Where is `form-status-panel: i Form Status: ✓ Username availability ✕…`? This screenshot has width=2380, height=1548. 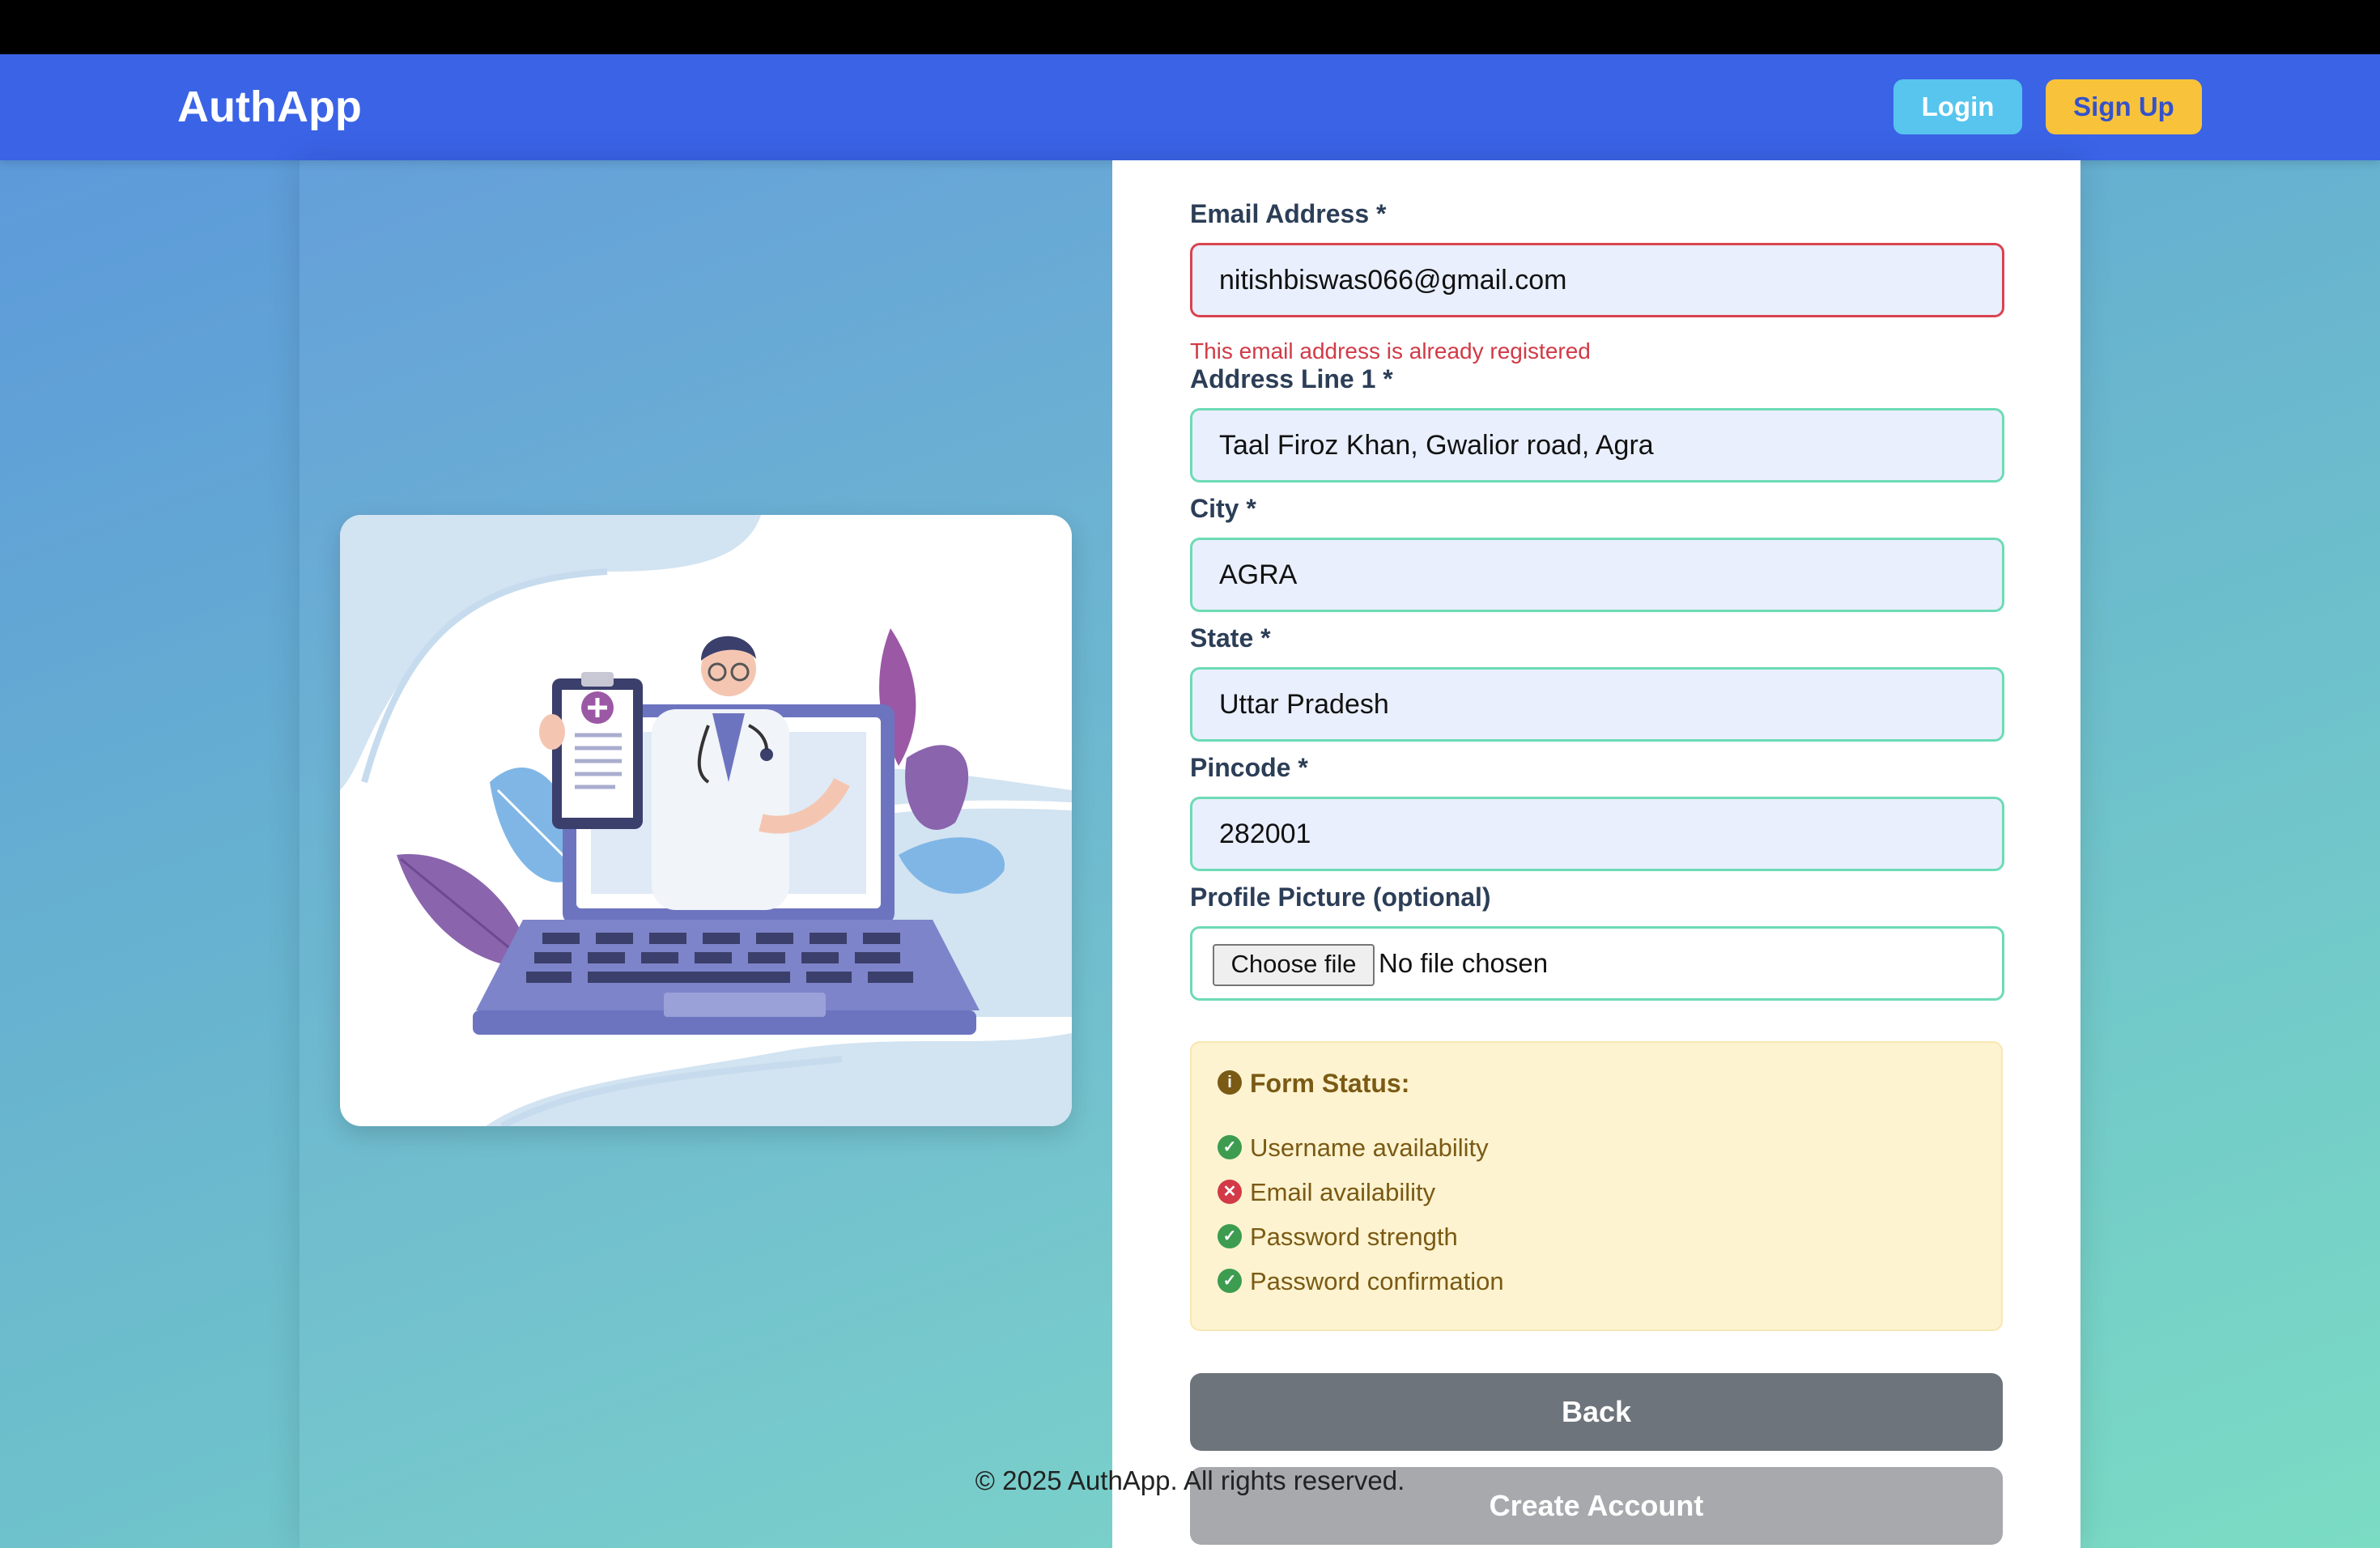 form-status-panel: i Form Status: ✓ Username availability ✕… is located at coordinates (1596, 1186).